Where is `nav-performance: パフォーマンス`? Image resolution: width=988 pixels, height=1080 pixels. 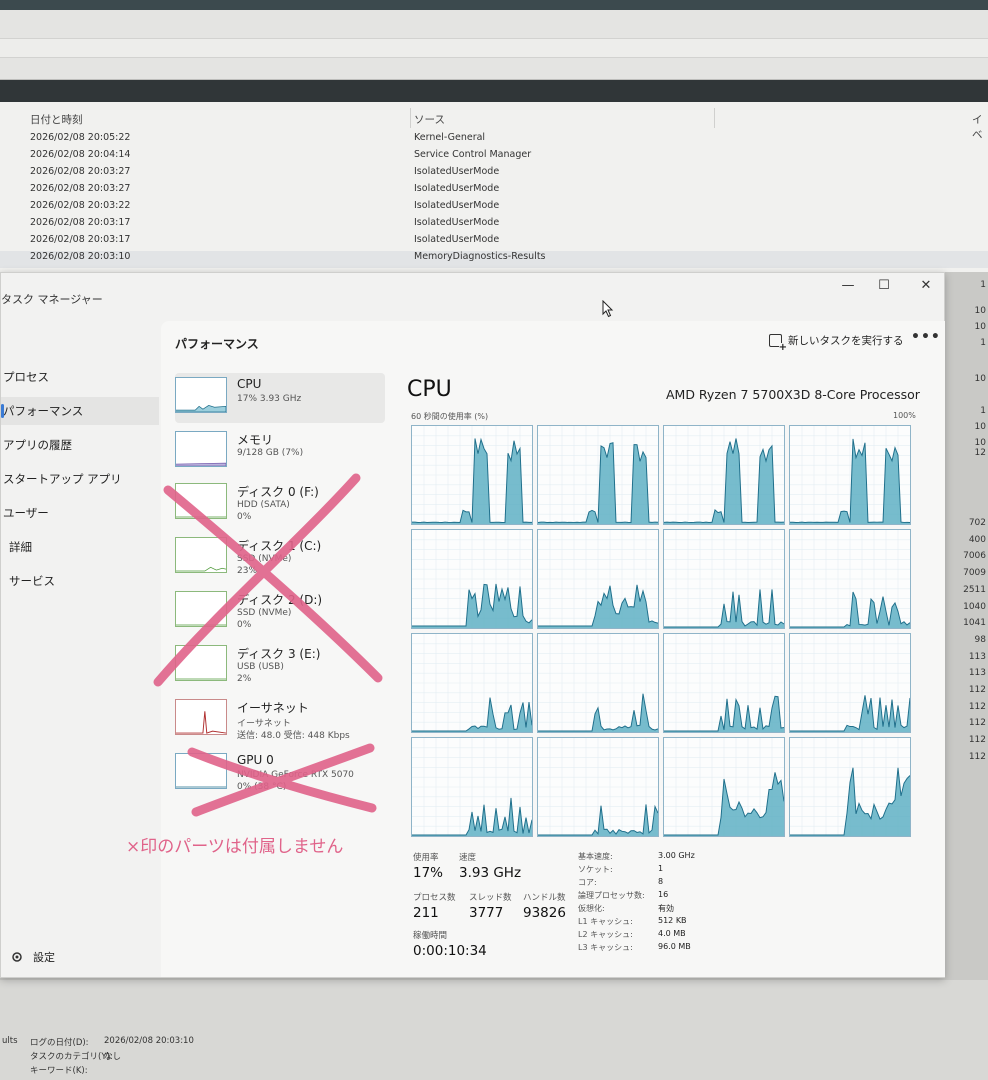 nav-performance: パフォーマンス is located at coordinates (80, 411).